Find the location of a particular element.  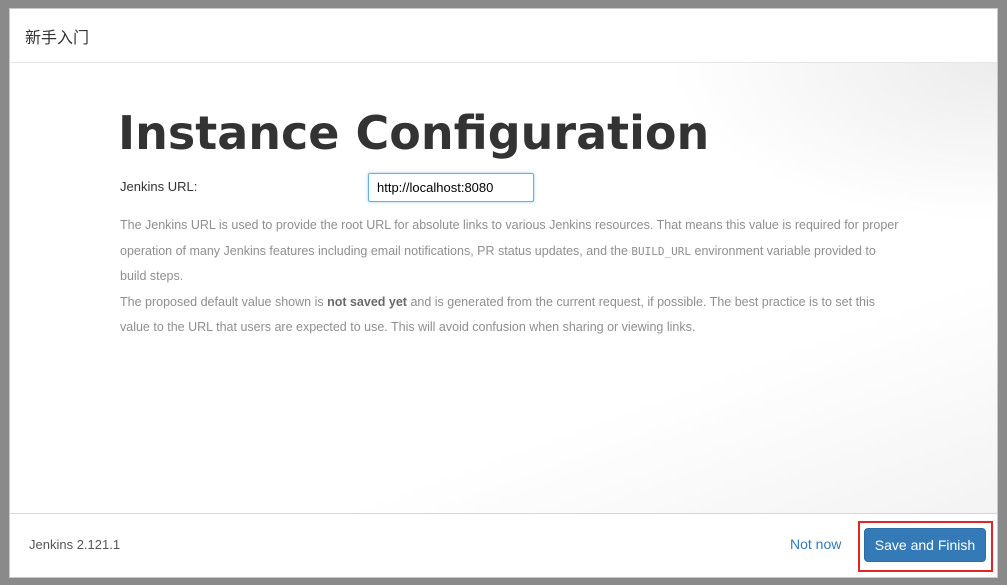

background-shade is located at coordinates (832, 143).